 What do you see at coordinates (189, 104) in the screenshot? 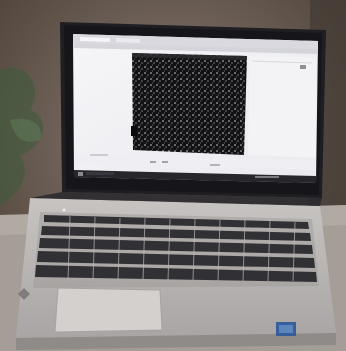
I see `dark-image-panel` at bounding box center [189, 104].